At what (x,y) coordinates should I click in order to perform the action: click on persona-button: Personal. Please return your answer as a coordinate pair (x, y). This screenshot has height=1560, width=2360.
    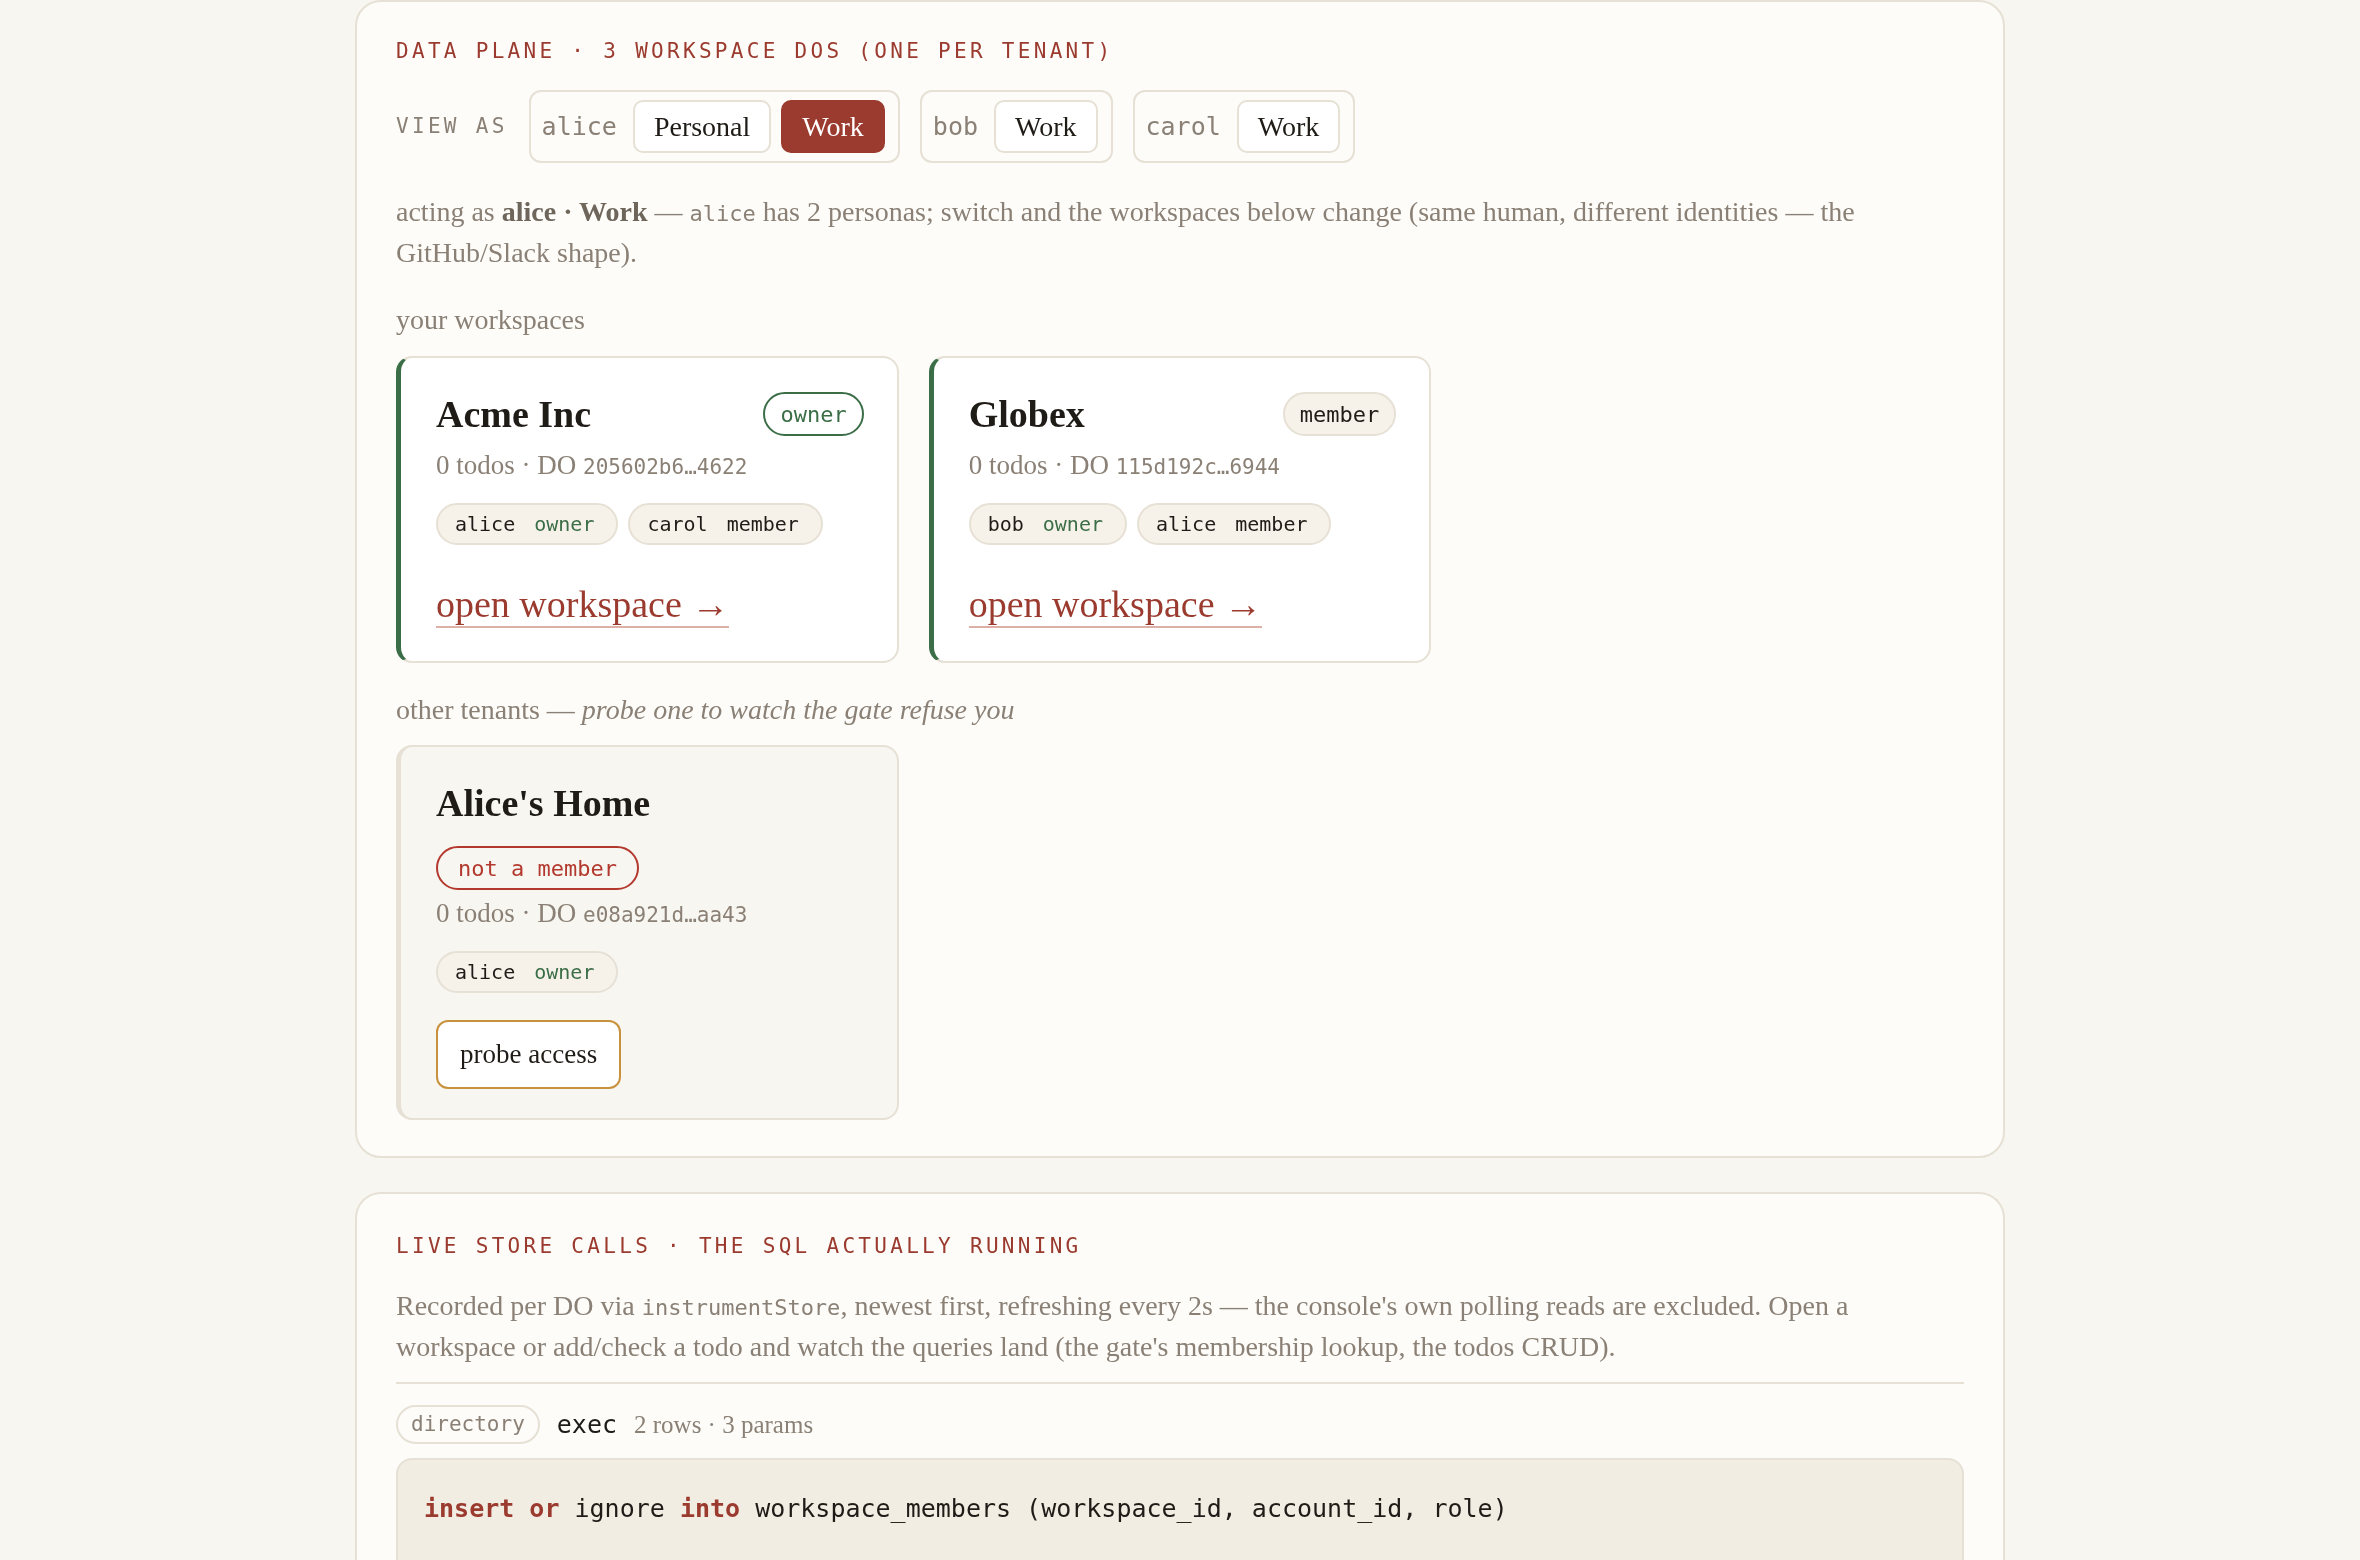
    Looking at the image, I should click on (702, 126).